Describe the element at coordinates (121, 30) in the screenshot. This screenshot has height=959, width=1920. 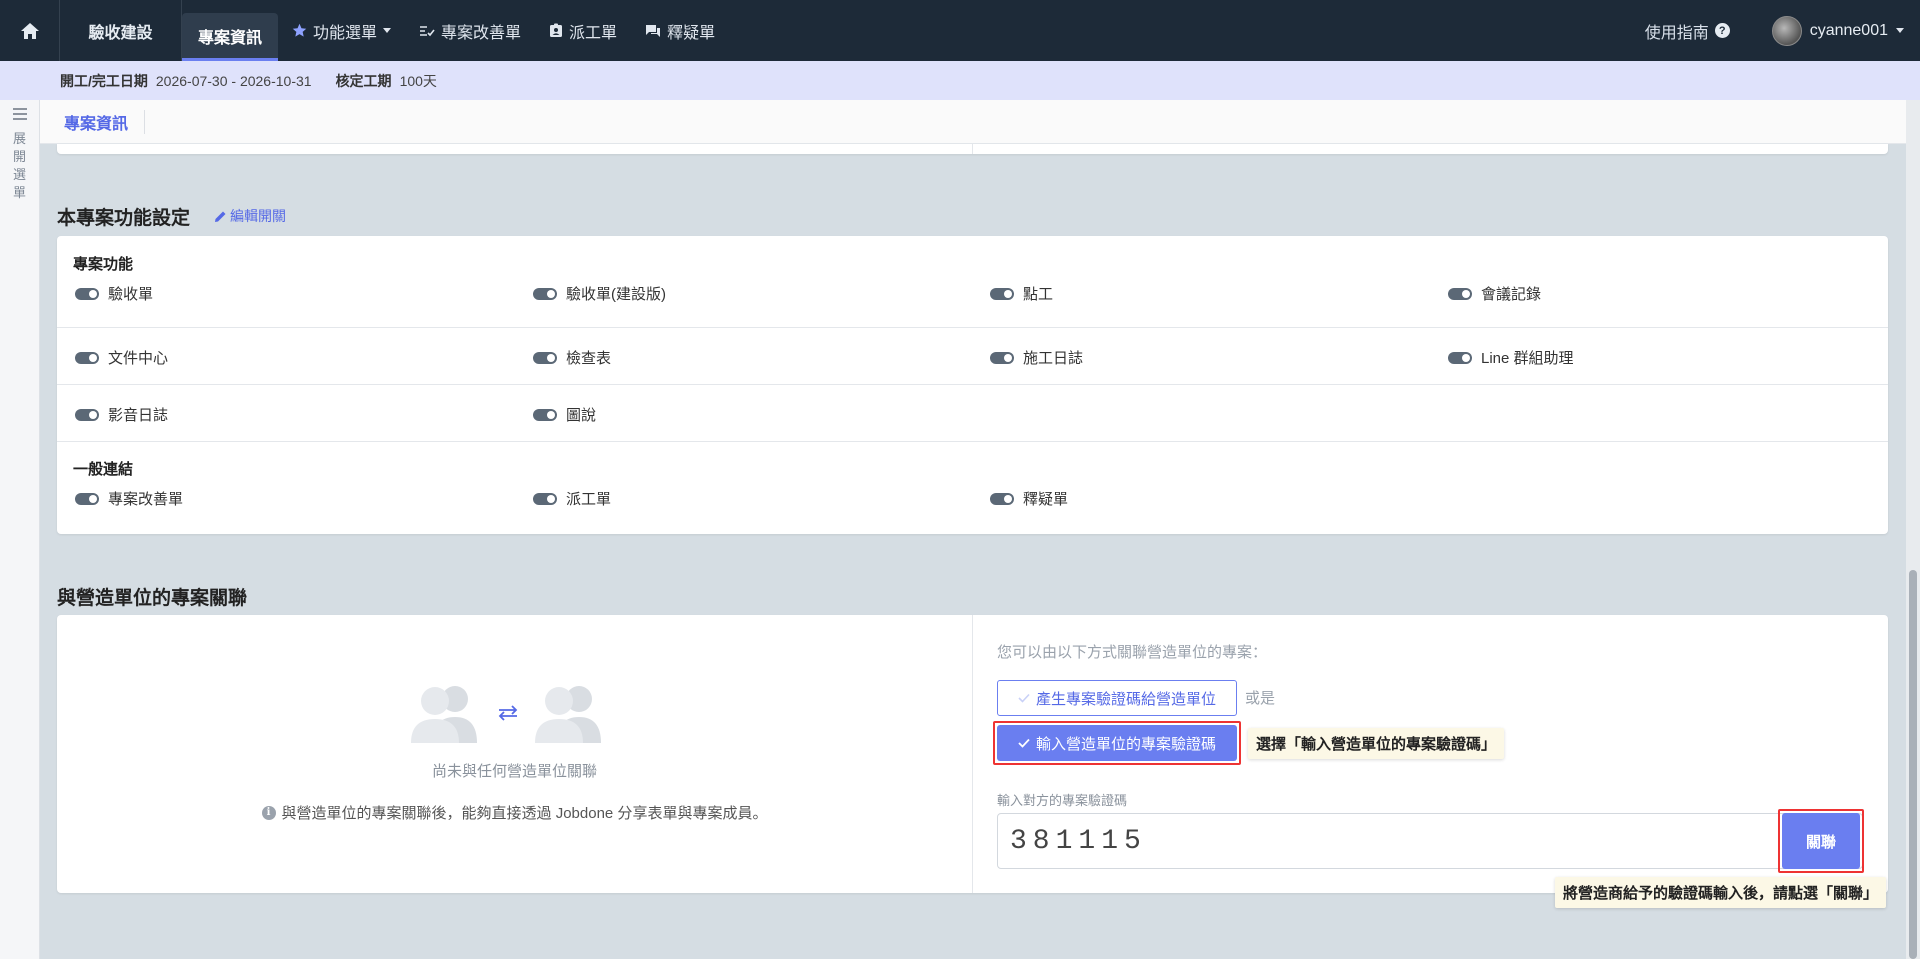
I see `project-brand: 驗收建設` at that location.